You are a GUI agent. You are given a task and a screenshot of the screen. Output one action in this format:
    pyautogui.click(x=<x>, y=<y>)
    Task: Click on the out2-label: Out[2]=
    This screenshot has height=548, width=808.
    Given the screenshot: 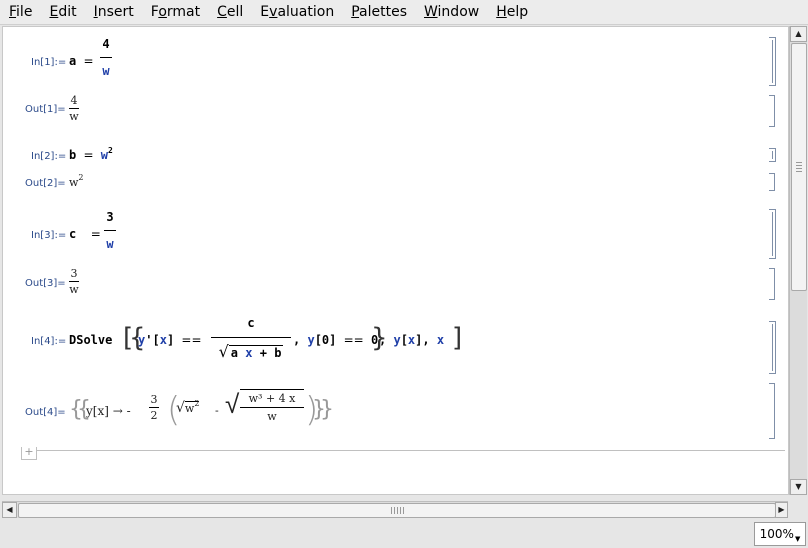 What is the action you would take?
    pyautogui.click(x=45, y=183)
    